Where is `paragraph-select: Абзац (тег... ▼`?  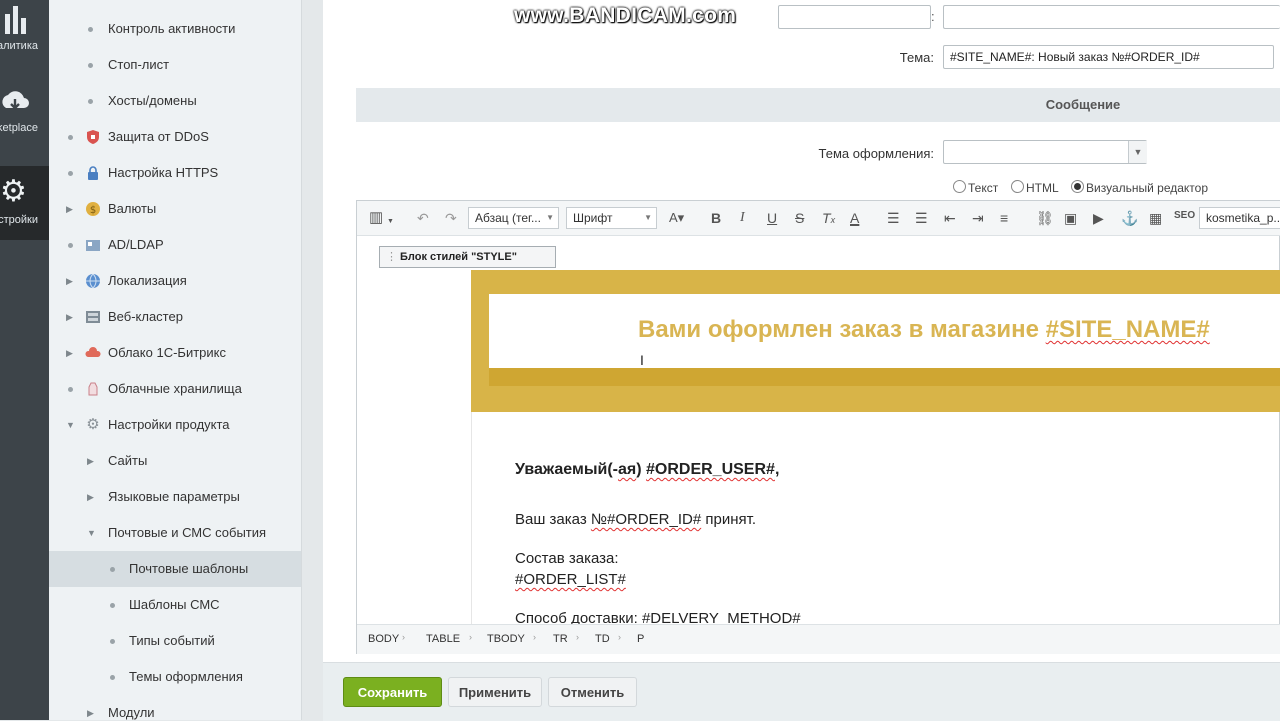
paragraph-select: Абзац (тег... ▼ is located at coordinates (513, 218).